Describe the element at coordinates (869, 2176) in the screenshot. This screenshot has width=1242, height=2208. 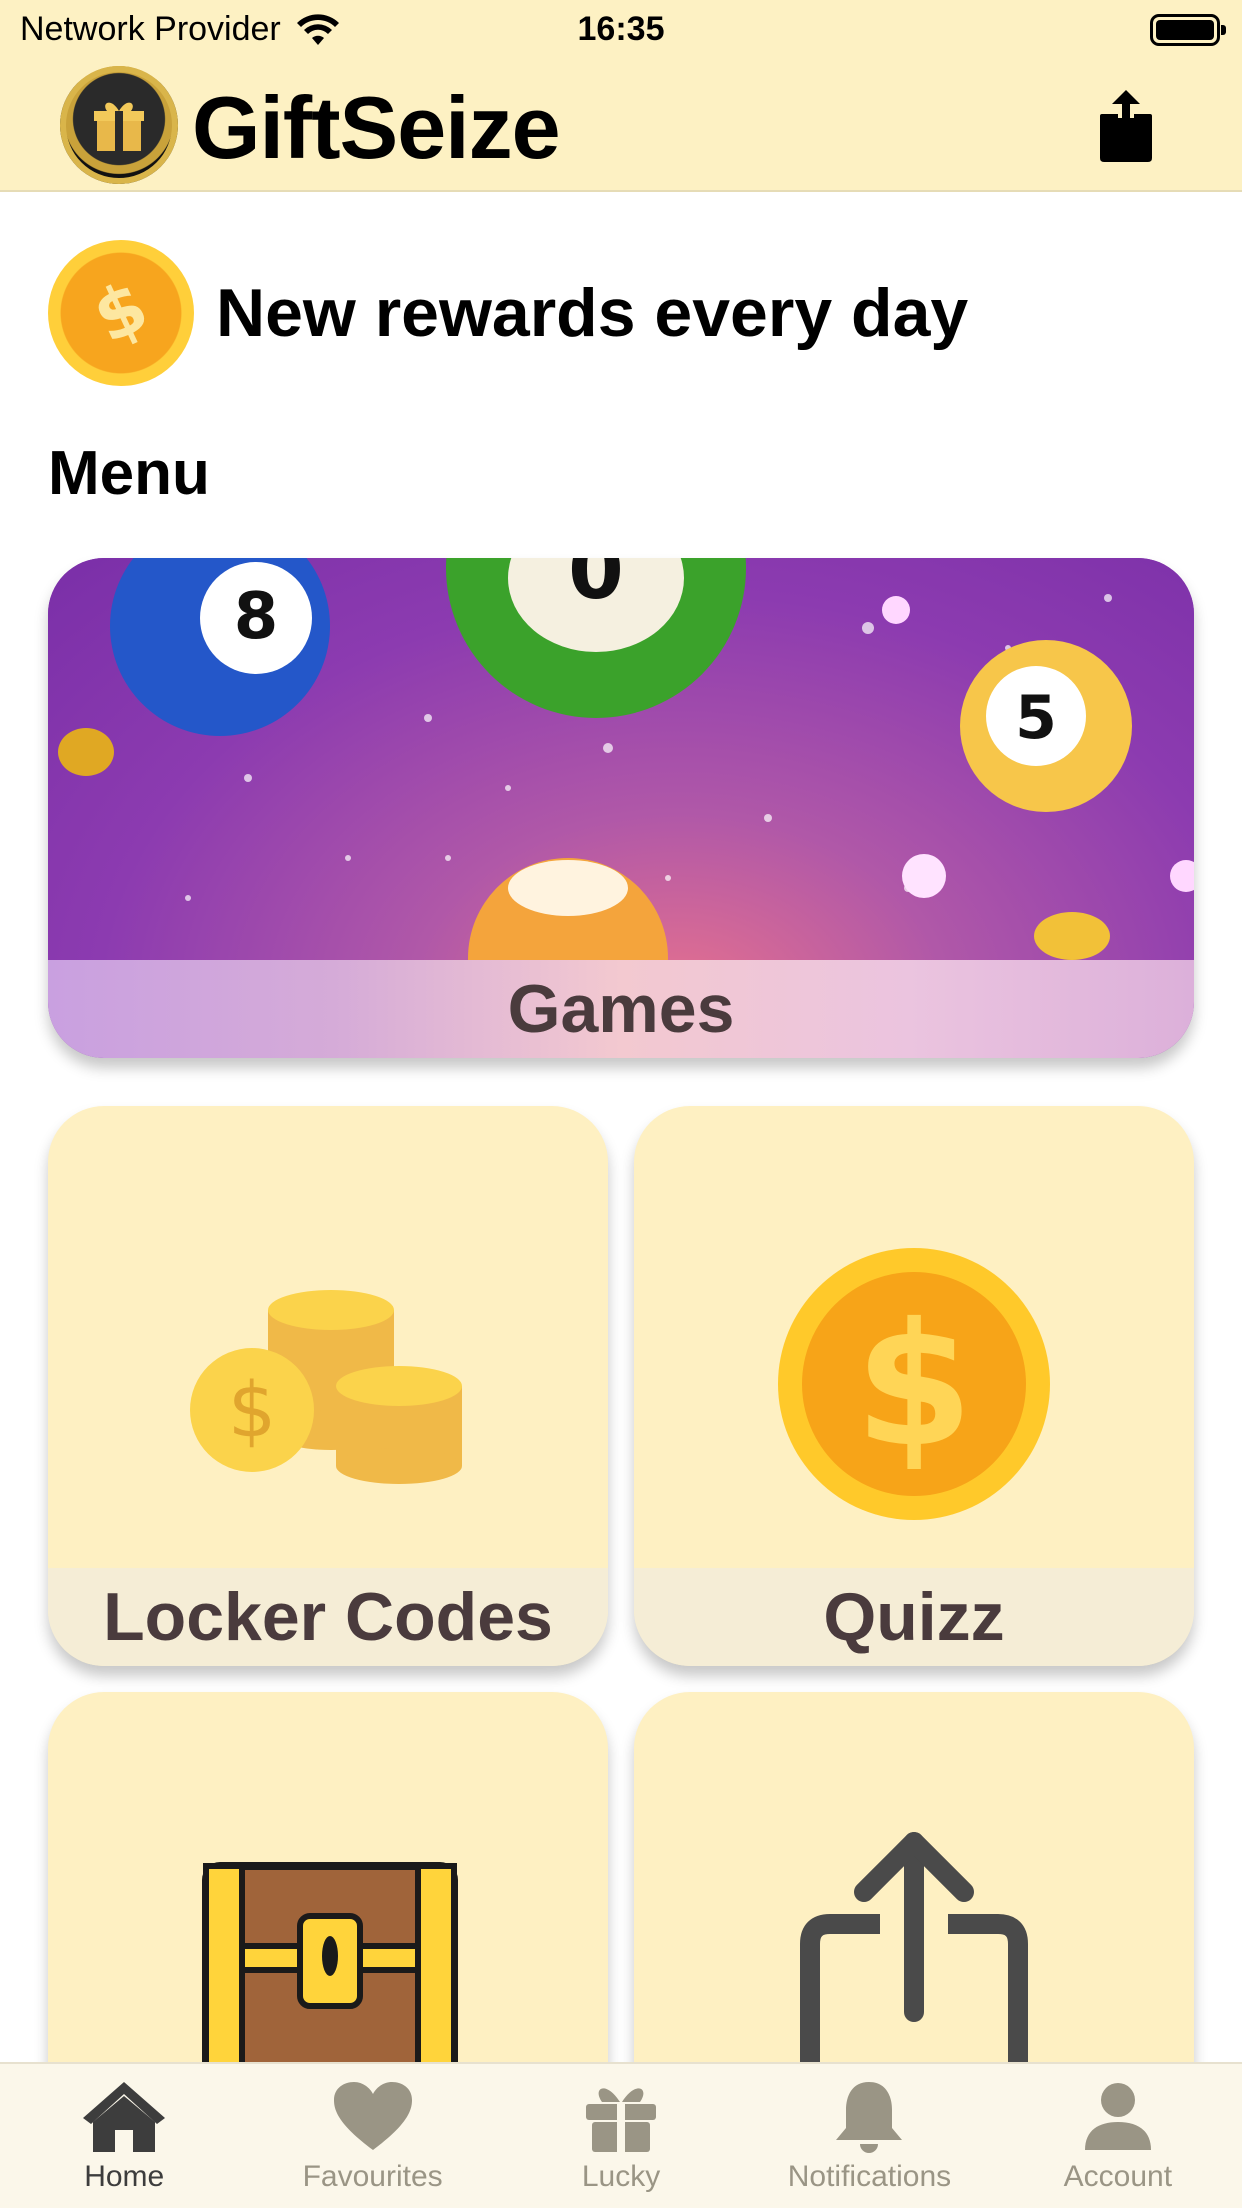
I see `tab-notifications-label: Notifications` at that location.